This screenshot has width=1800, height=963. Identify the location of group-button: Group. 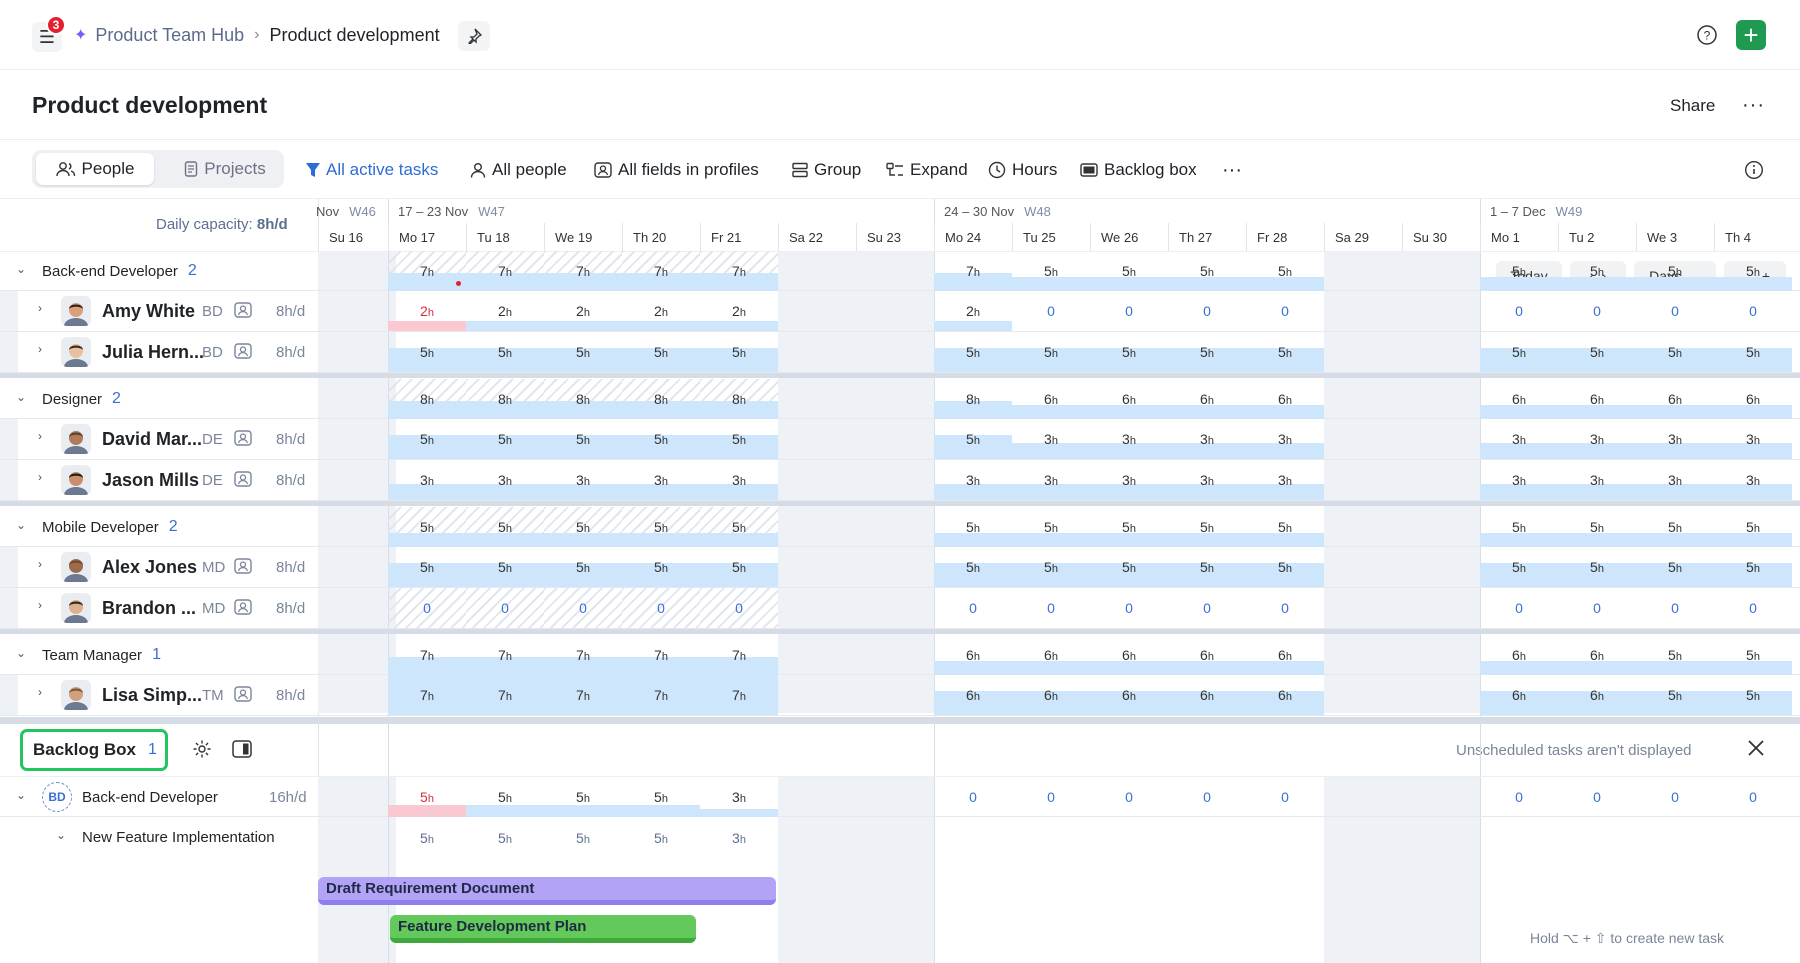
(826, 170).